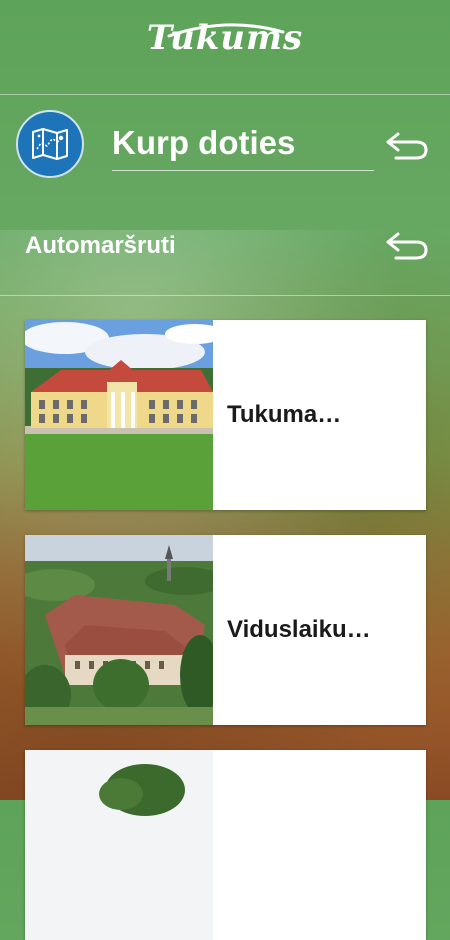  I want to click on map-badge, so click(50, 144).